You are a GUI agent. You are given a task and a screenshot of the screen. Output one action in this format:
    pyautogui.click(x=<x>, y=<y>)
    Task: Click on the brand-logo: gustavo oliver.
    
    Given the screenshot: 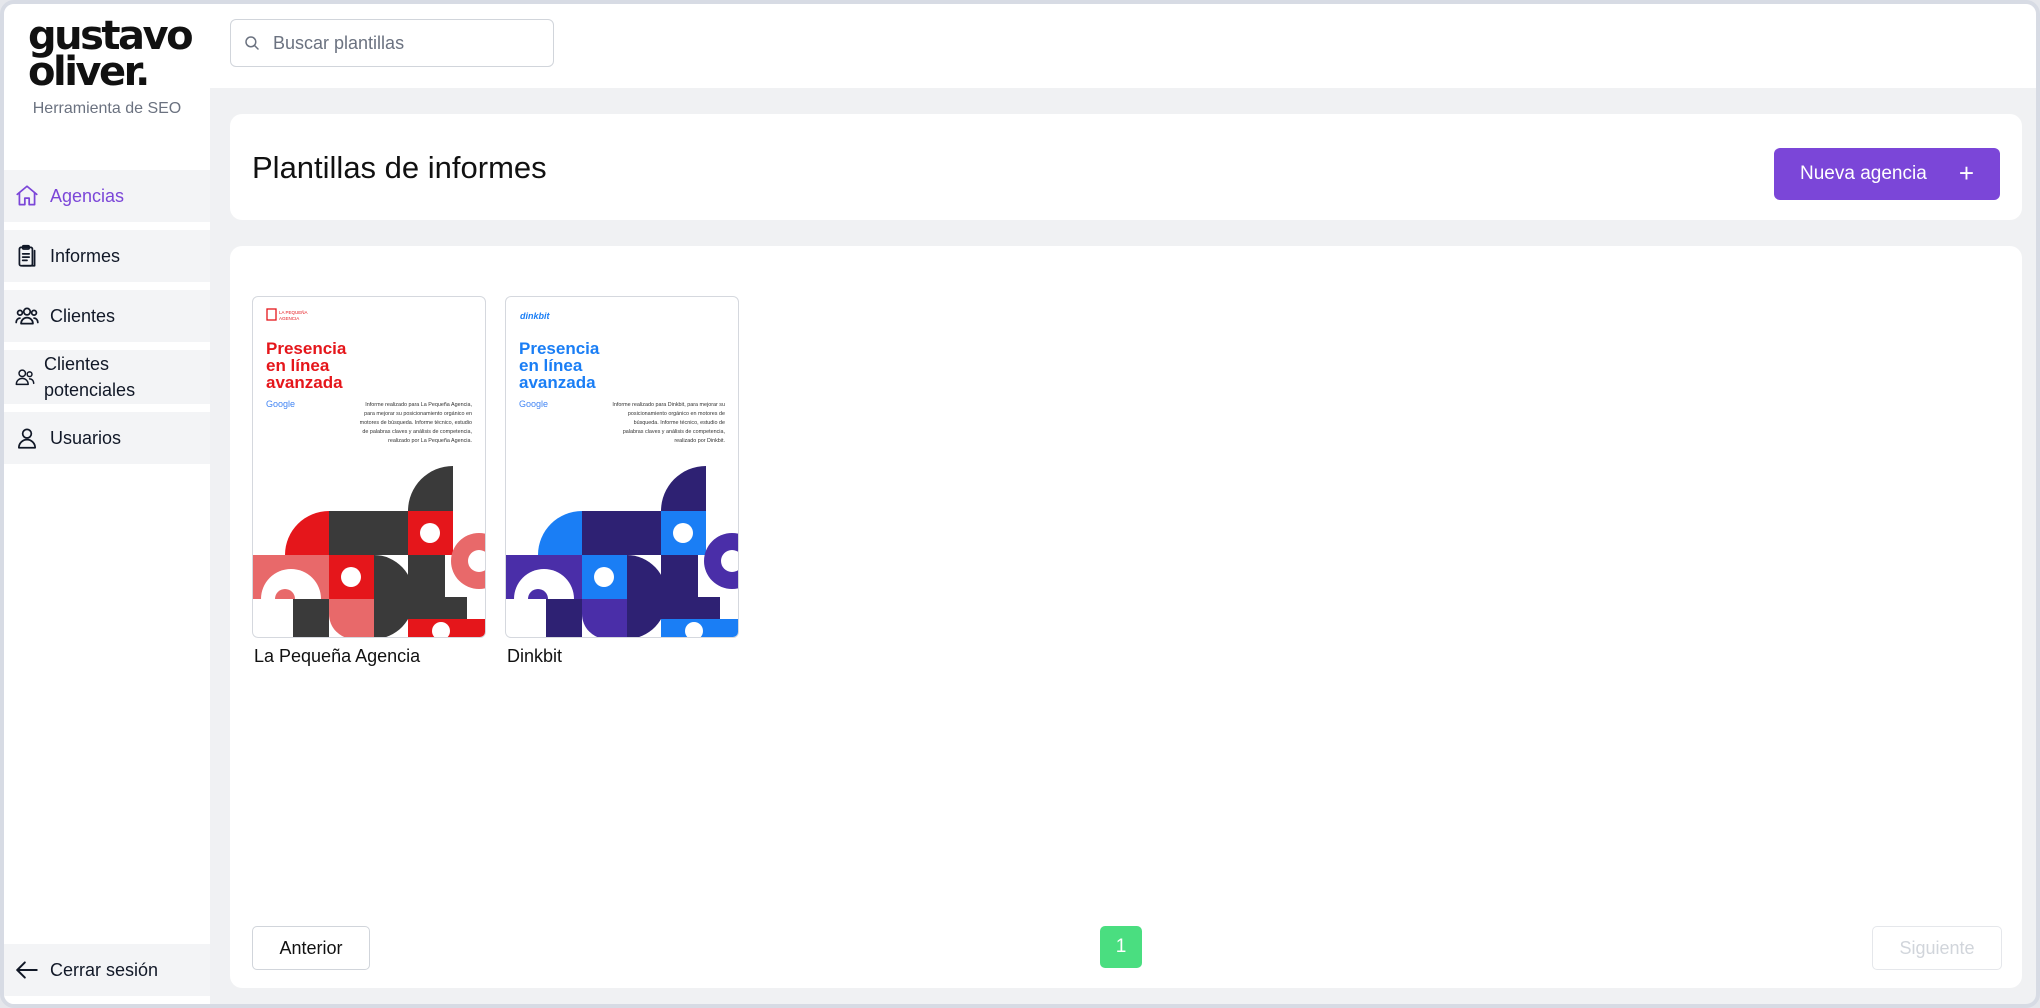 What is the action you would take?
    pyautogui.click(x=111, y=55)
    